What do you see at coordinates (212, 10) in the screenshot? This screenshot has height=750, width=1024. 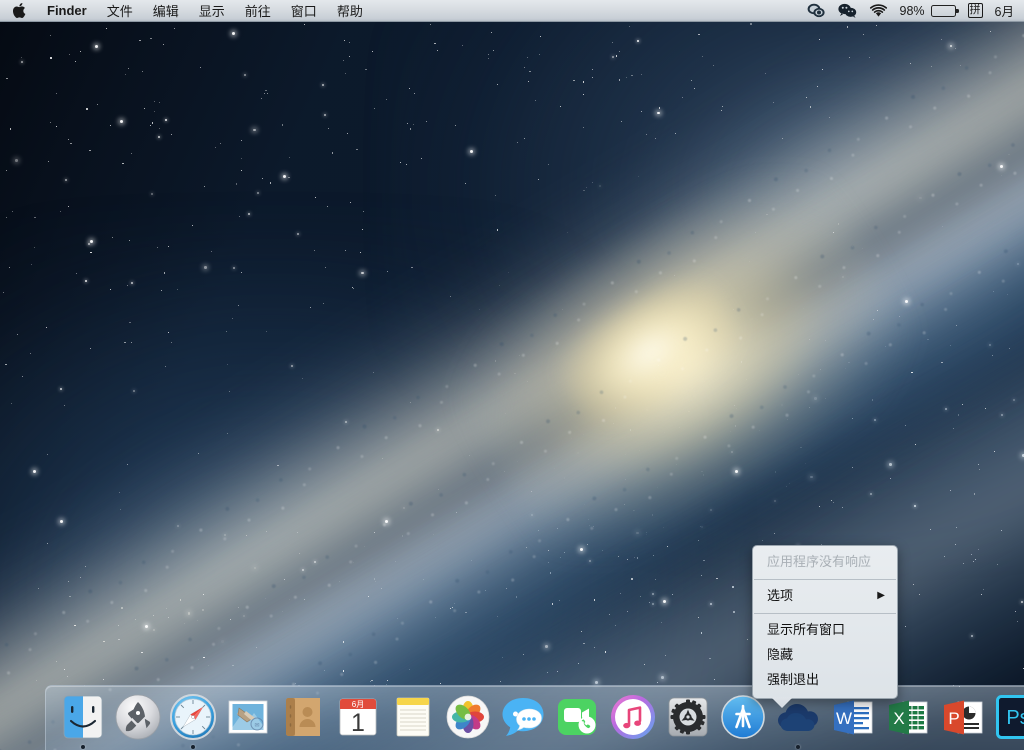 I see `menu-item-view: 显示` at bounding box center [212, 10].